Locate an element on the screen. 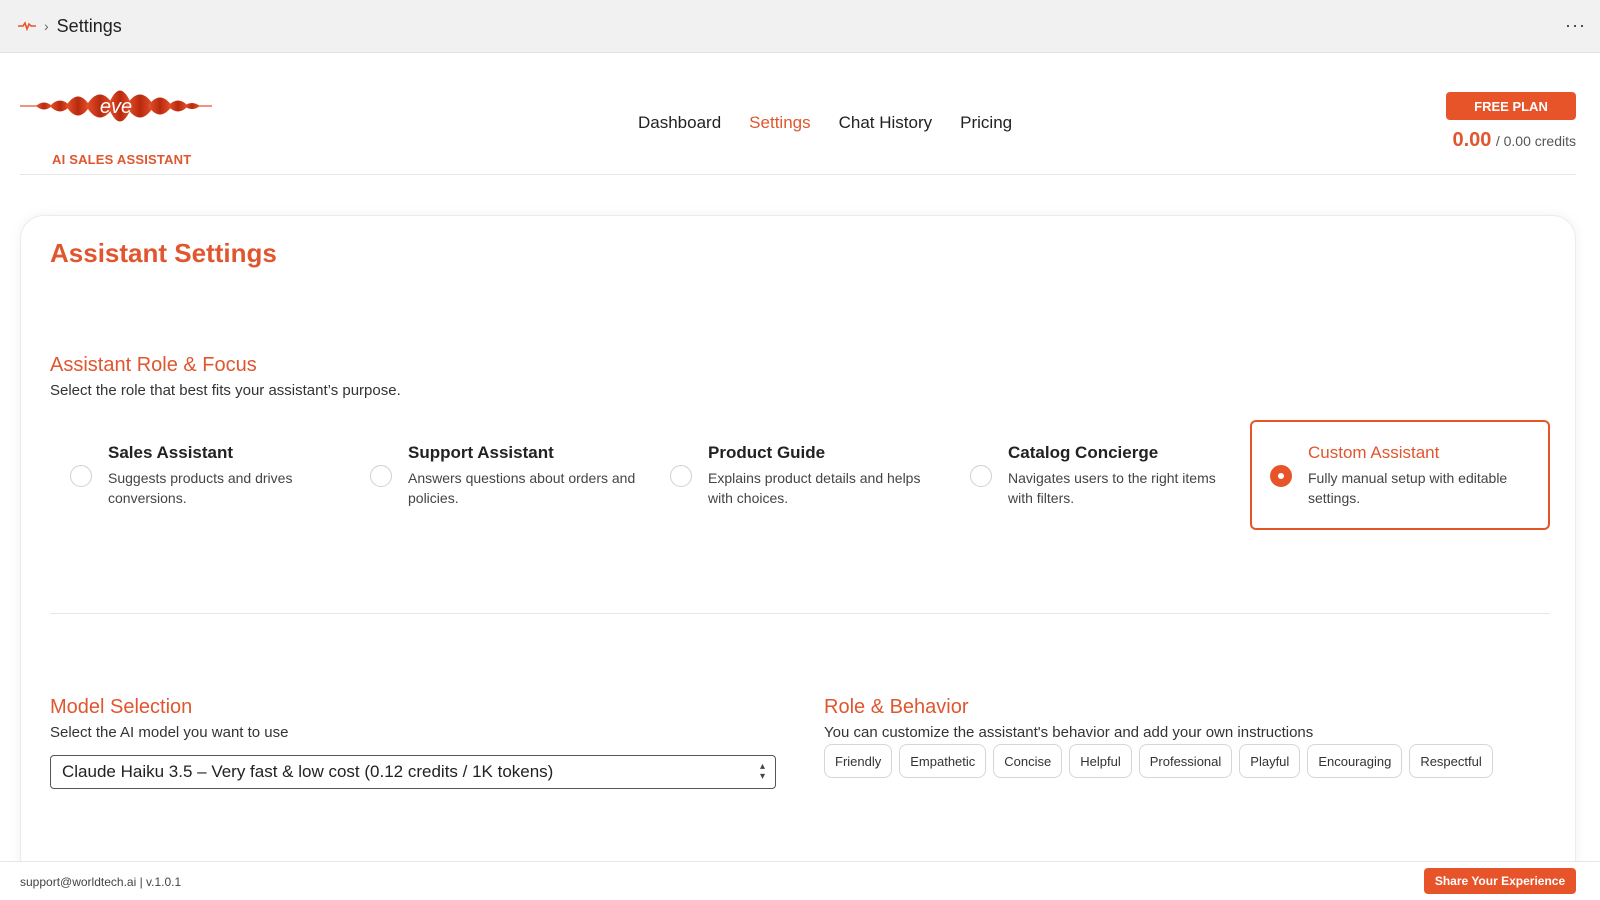 Image resolution: width=1600 pixels, height=900 pixels. role-option-title: Catalog Concierge is located at coordinates (1083, 452).